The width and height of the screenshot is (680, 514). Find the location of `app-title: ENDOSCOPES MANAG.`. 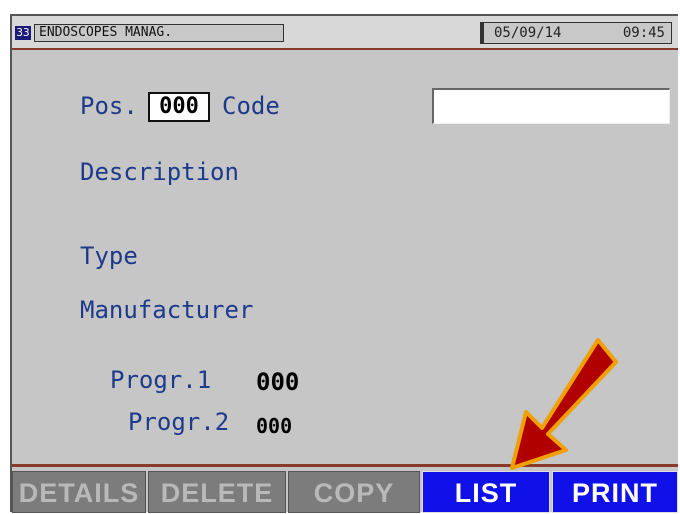

app-title: ENDOSCOPES MANAG. is located at coordinates (159, 33).